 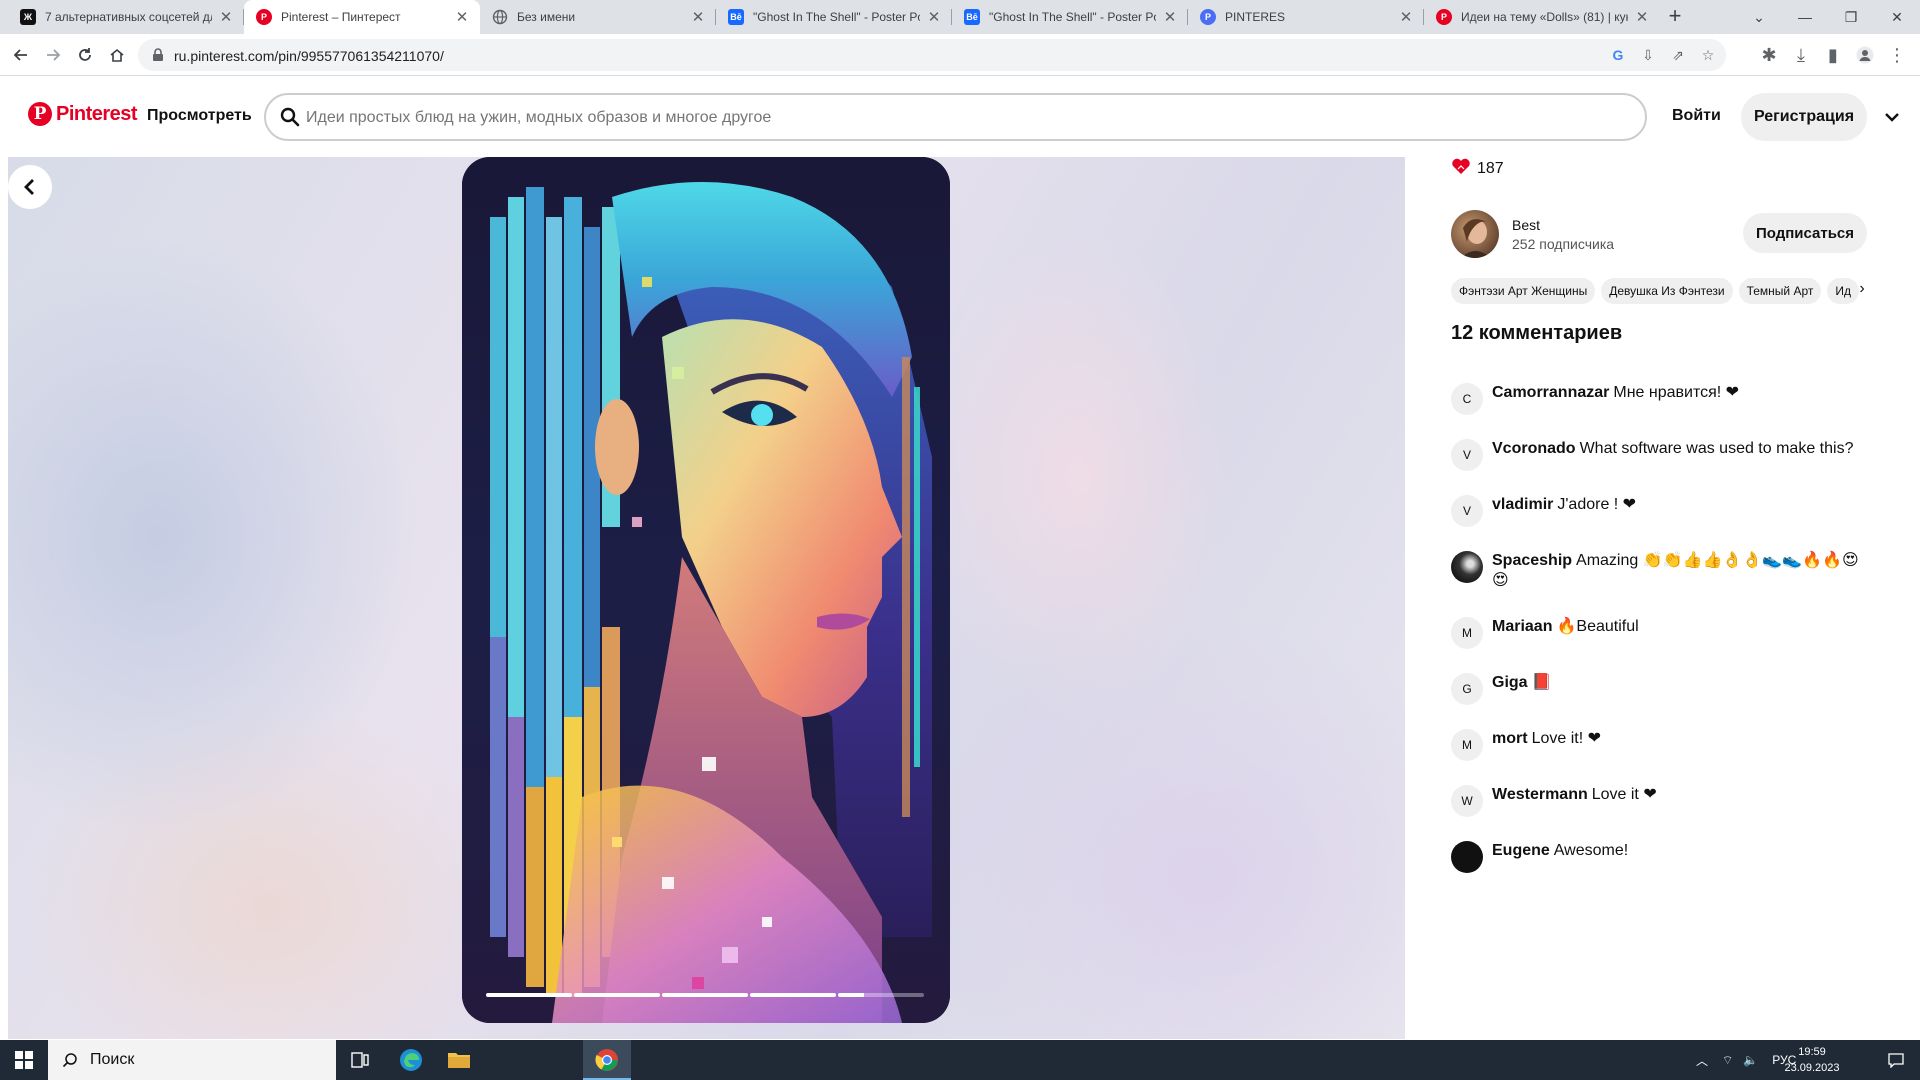 I want to click on browser-tab-active: P Pinterest – Пинтерест ✕, so click(x=362, y=17).